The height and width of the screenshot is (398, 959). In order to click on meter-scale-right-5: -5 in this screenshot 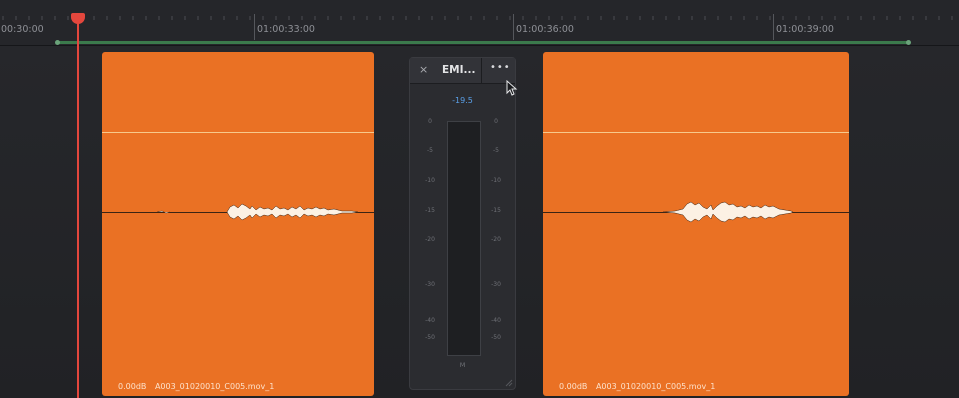, I will do `click(496, 150)`.